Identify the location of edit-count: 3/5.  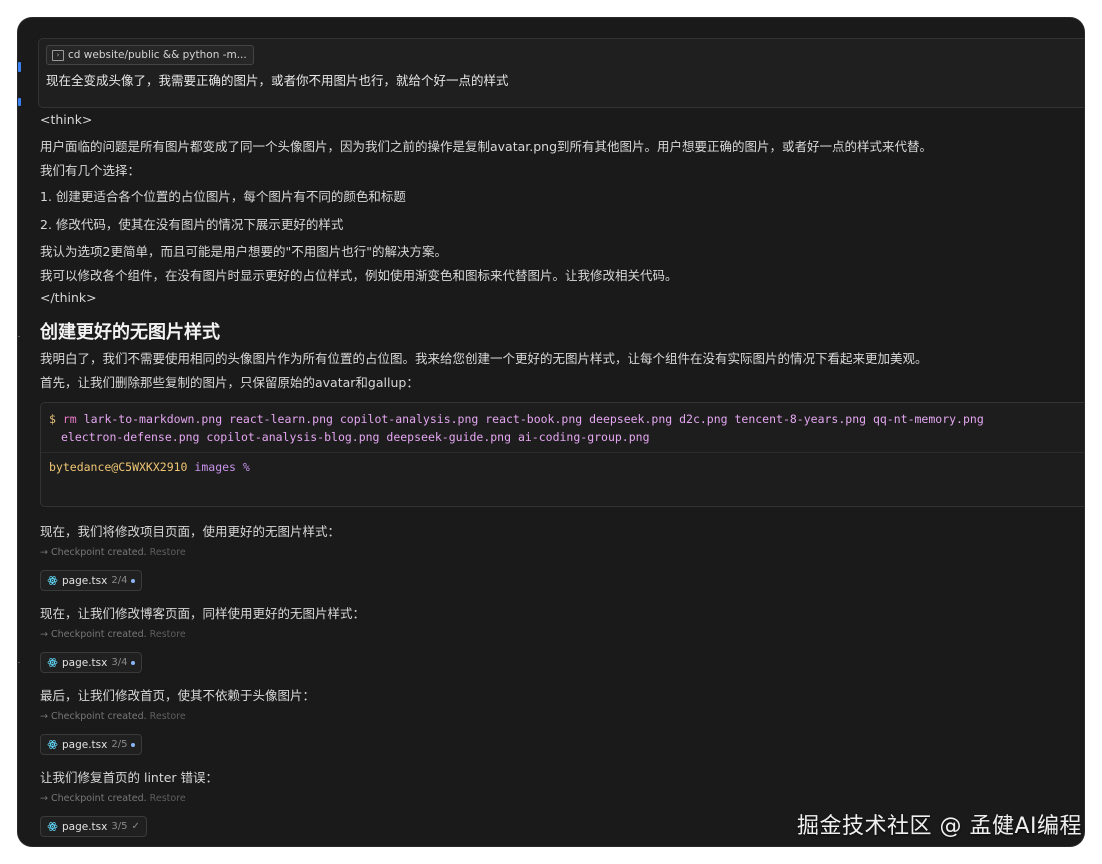
(119, 826).